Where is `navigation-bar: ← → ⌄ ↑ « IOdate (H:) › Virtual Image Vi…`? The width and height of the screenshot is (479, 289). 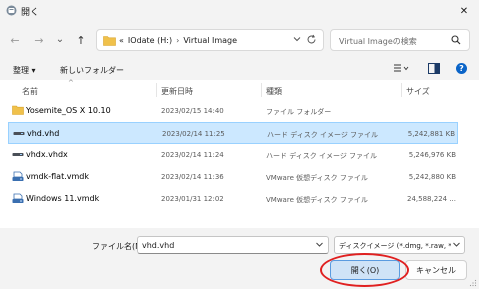
navigation-bar: ← → ⌄ ↑ « IOdate (H:) › Virtual Image Vi… is located at coordinates (239, 40).